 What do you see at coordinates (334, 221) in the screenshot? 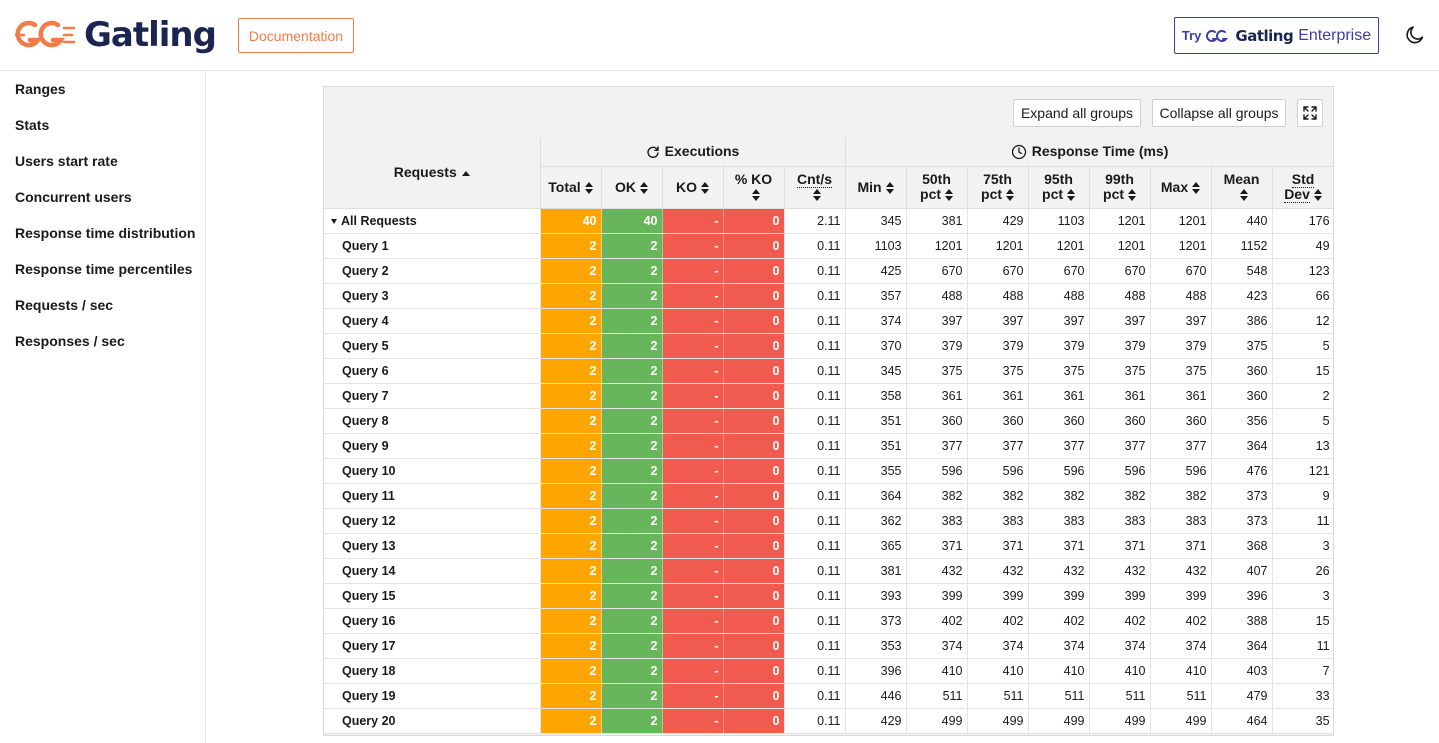
I see `collapse-caret-icon` at bounding box center [334, 221].